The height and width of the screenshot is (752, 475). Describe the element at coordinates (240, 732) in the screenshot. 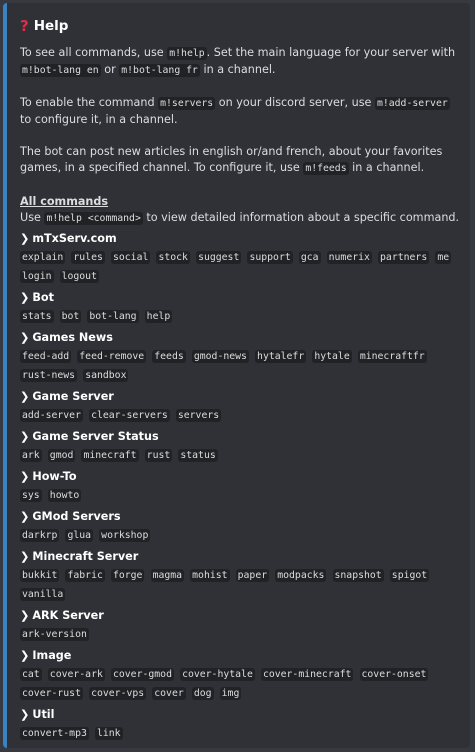

I see `command-list: convert-mp3 link` at that location.